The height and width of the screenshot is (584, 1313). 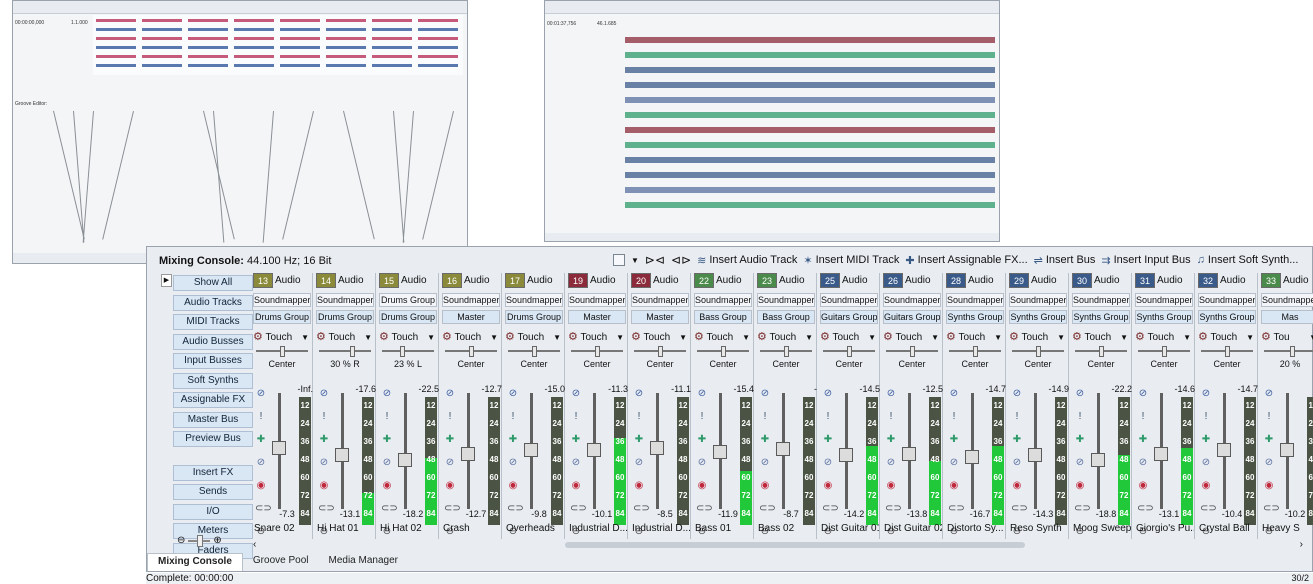 I want to click on insert-bus-button: ⇌ Insert Bus, so click(x=1065, y=260).